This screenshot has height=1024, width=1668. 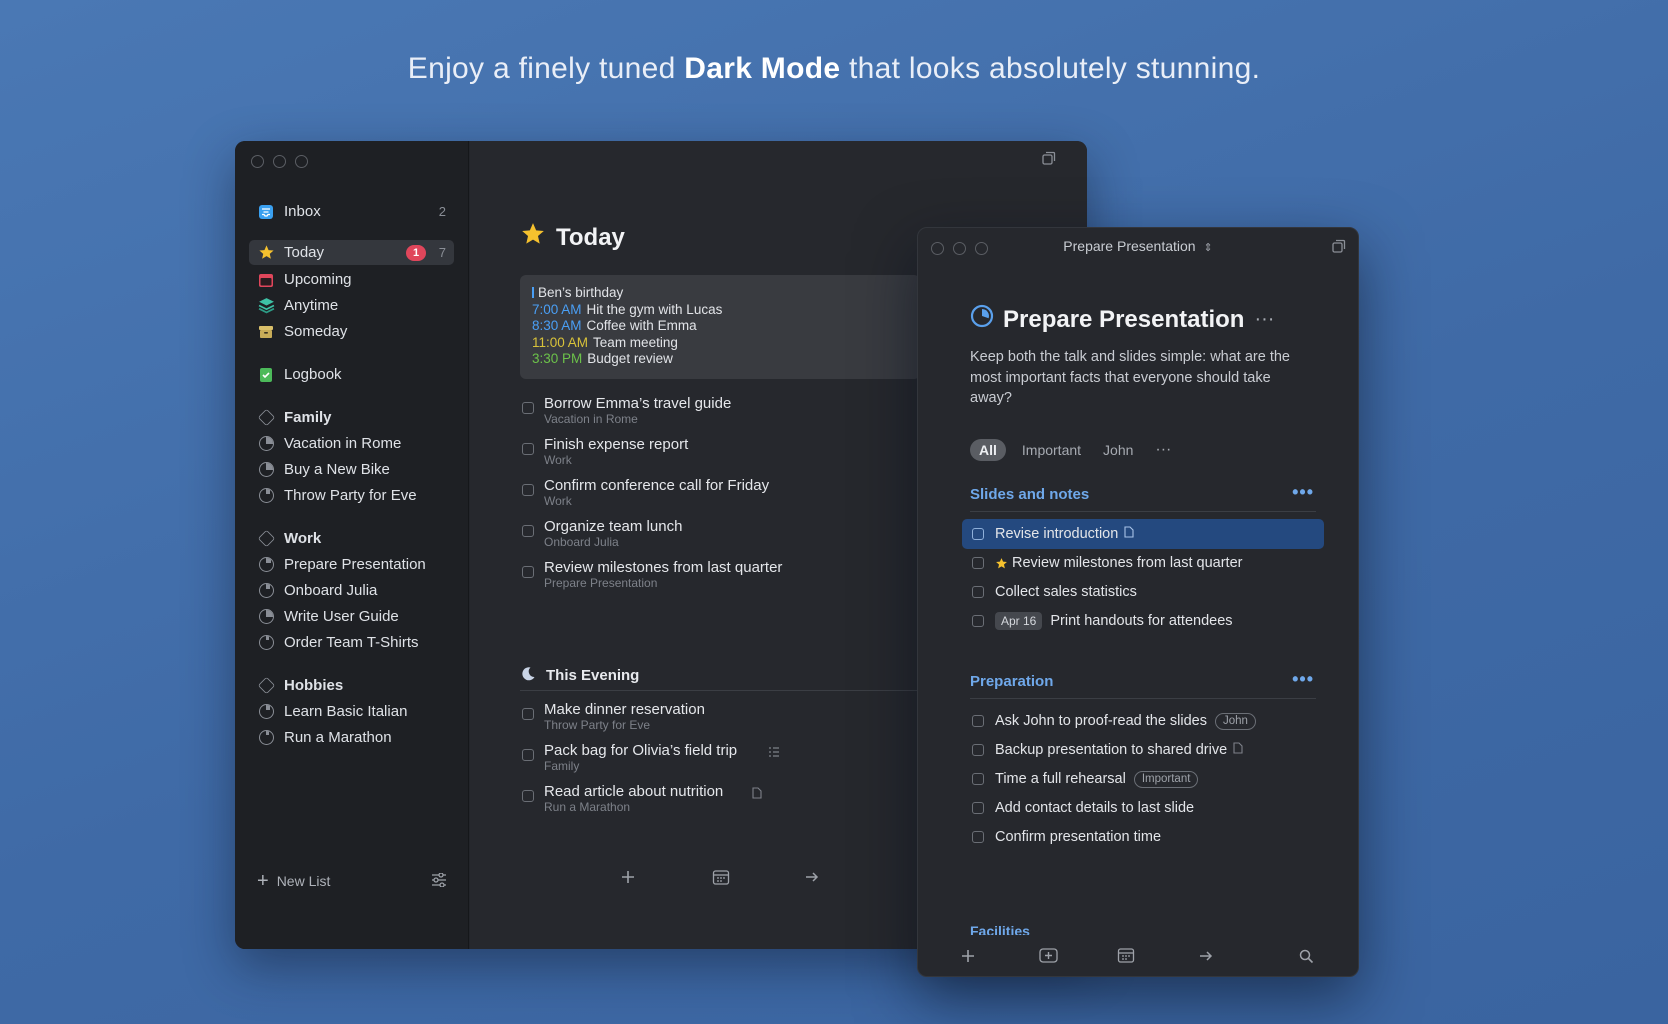 I want to click on close-button, so click(x=257, y=161).